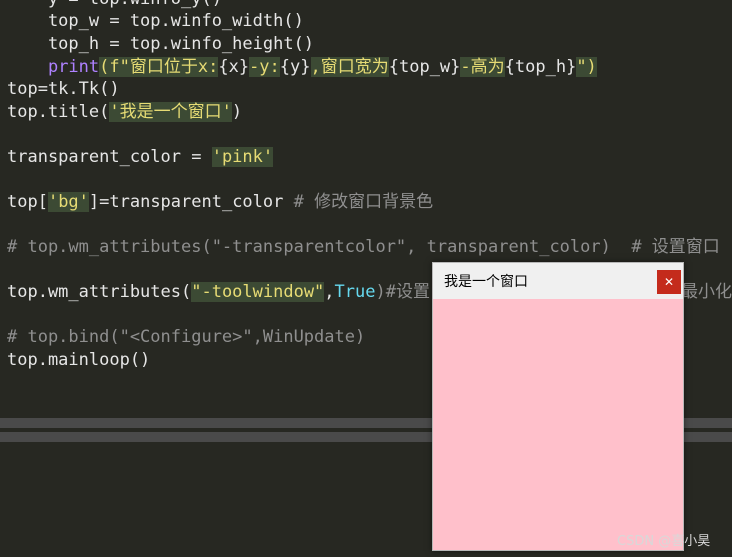 Image resolution: width=732 pixels, height=557 pixels. What do you see at coordinates (220, 202) in the screenshot?
I see `code-line: top['bg']=transparent_color # 修改窗口背景色` at bounding box center [220, 202].